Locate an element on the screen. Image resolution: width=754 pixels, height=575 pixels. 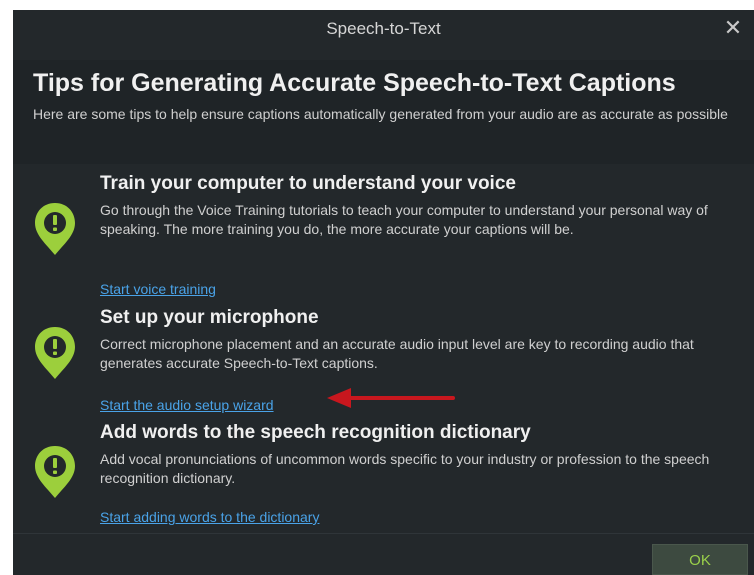
start-audio-setup-wizard-link: Start the audio setup wizard is located at coordinates (187, 405).